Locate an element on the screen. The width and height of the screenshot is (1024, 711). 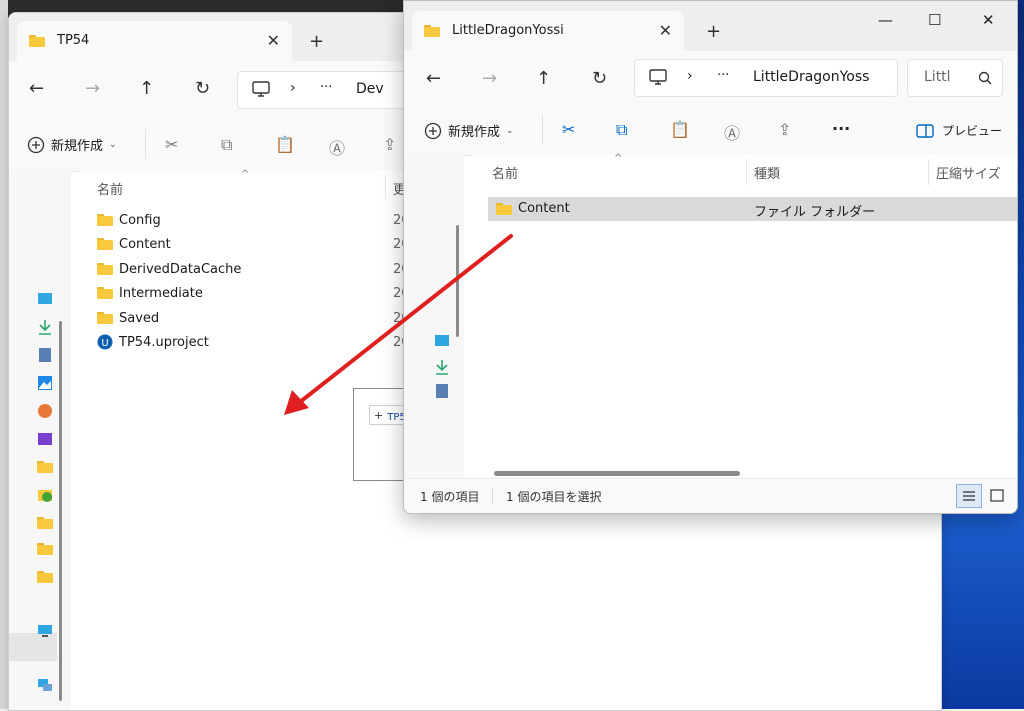
file-name: DerivedDataCache is located at coordinates (180, 269).